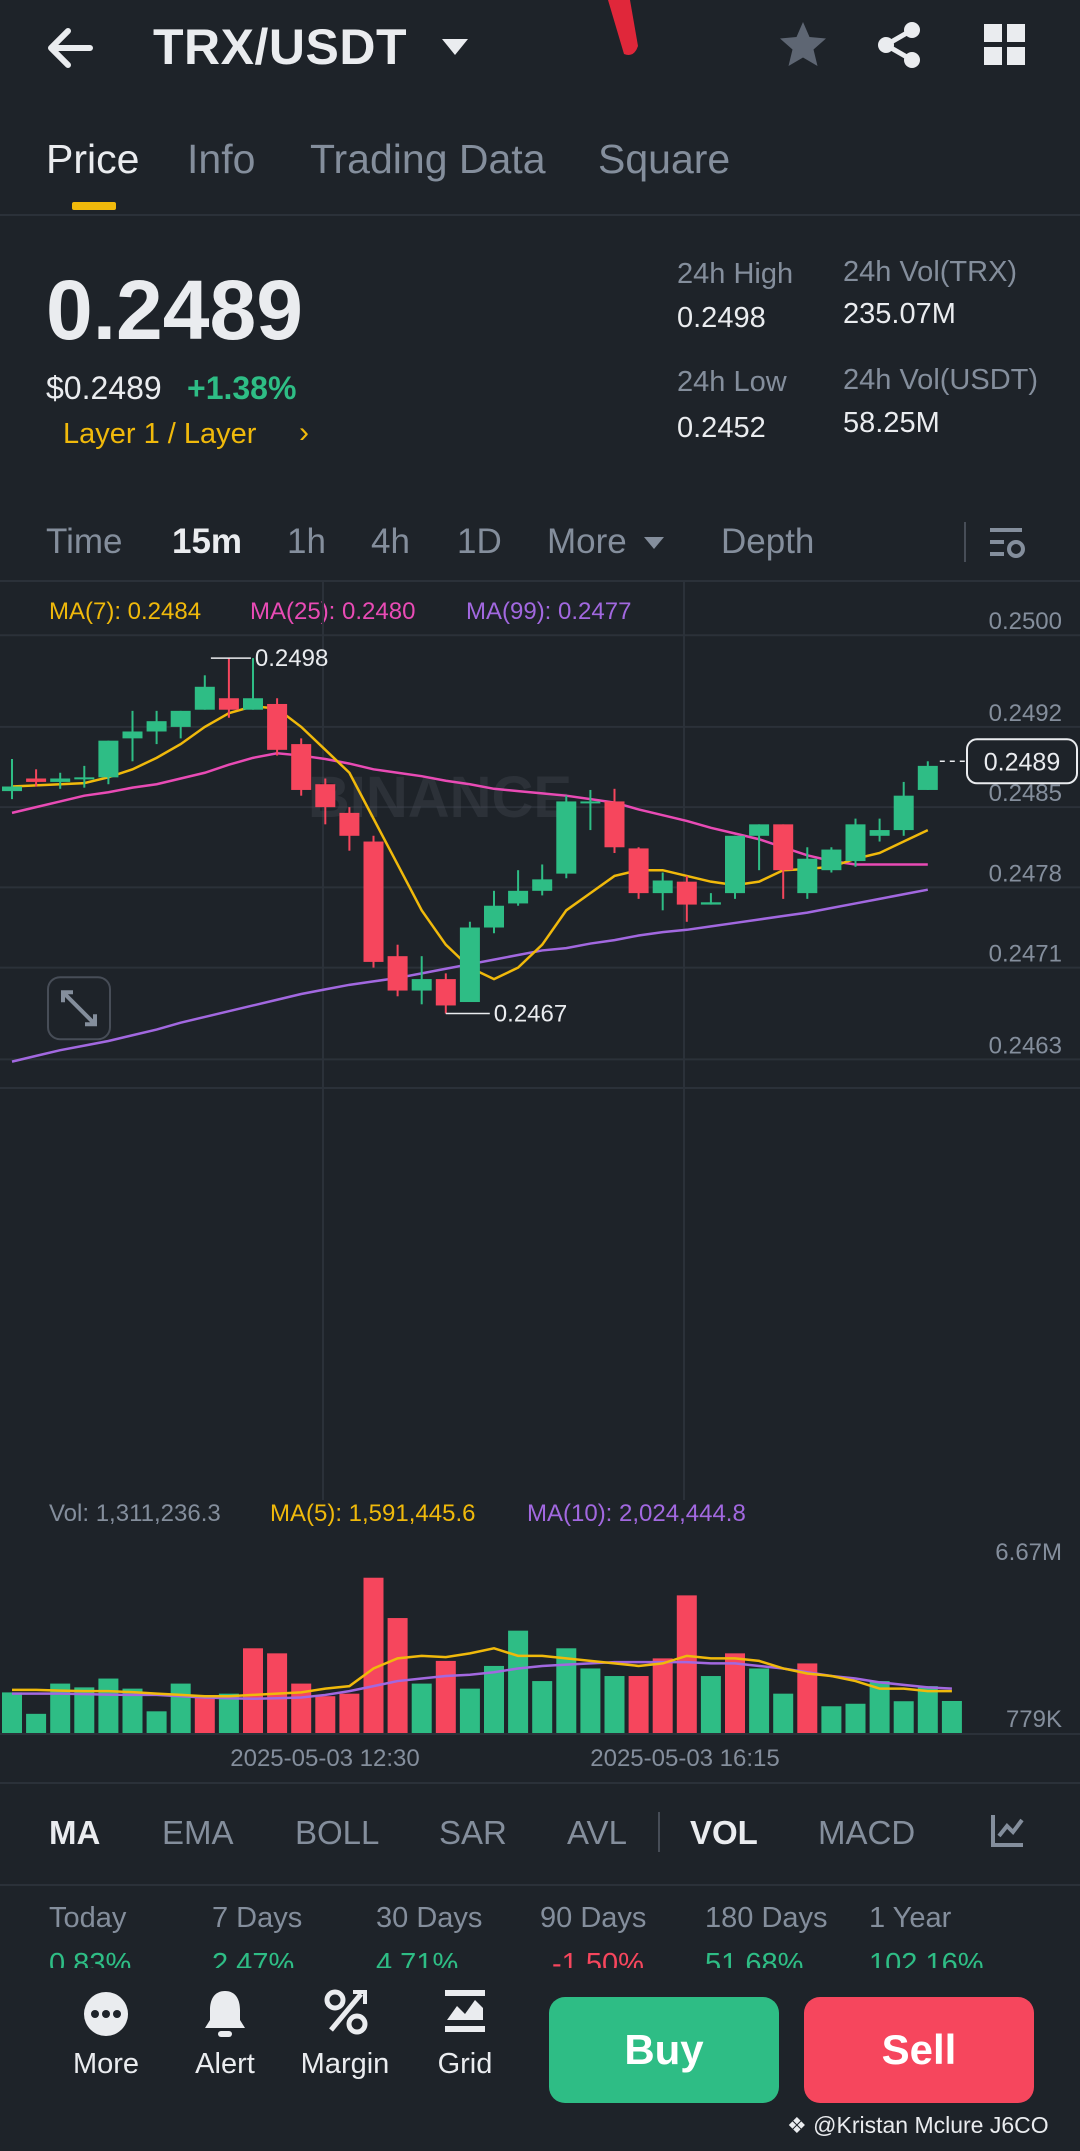 The image size is (1080, 2151). Describe the element at coordinates (931, 2125) in the screenshot. I see `credit-label: @Kristan Mclure J6CO` at that location.